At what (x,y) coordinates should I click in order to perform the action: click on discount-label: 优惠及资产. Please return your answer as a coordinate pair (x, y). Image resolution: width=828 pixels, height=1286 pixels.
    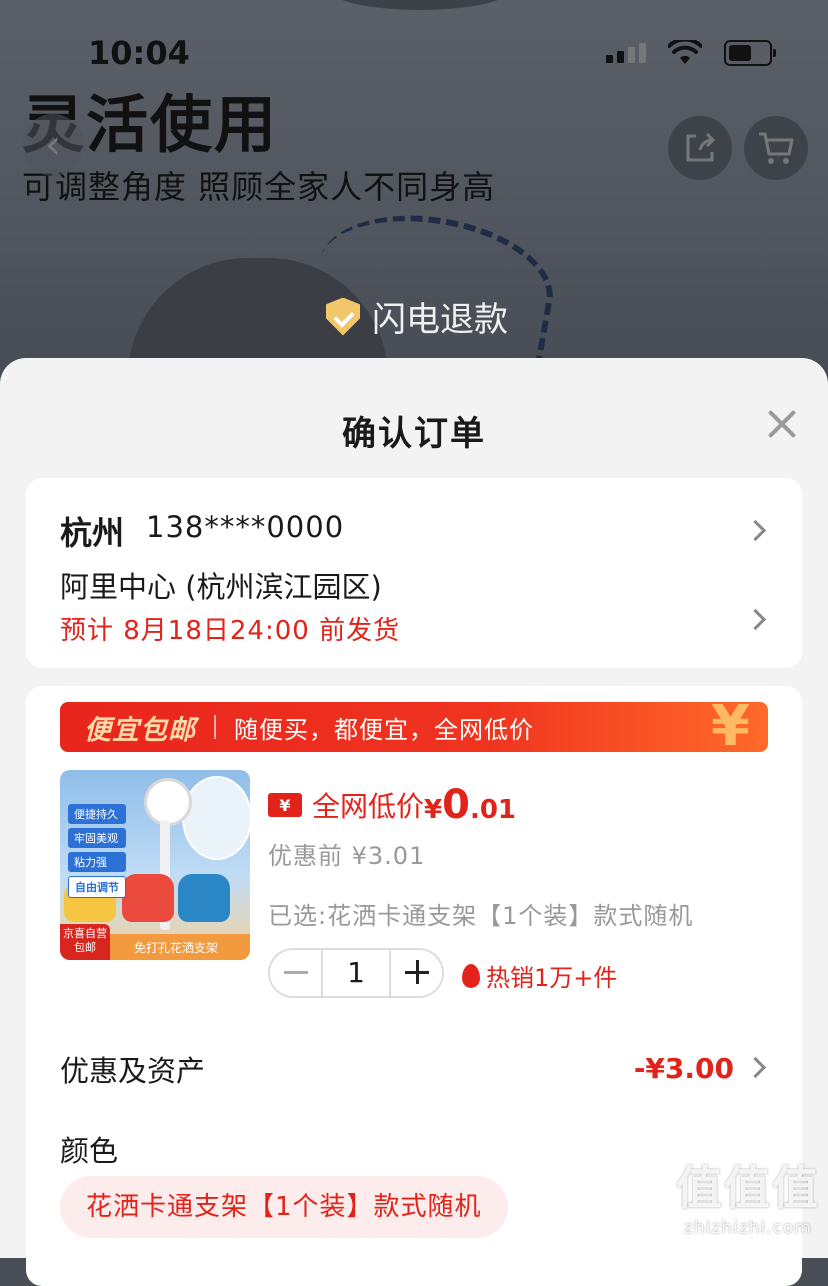
    Looking at the image, I should click on (133, 1071).